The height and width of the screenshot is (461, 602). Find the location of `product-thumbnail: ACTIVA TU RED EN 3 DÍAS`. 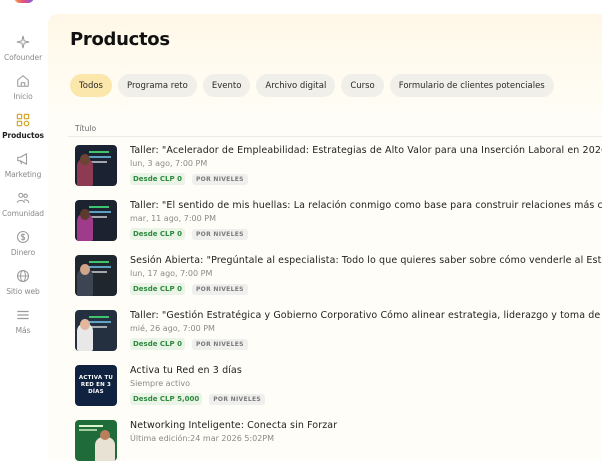

product-thumbnail: ACTIVA TU RED EN 3 DÍAS is located at coordinates (96, 385).